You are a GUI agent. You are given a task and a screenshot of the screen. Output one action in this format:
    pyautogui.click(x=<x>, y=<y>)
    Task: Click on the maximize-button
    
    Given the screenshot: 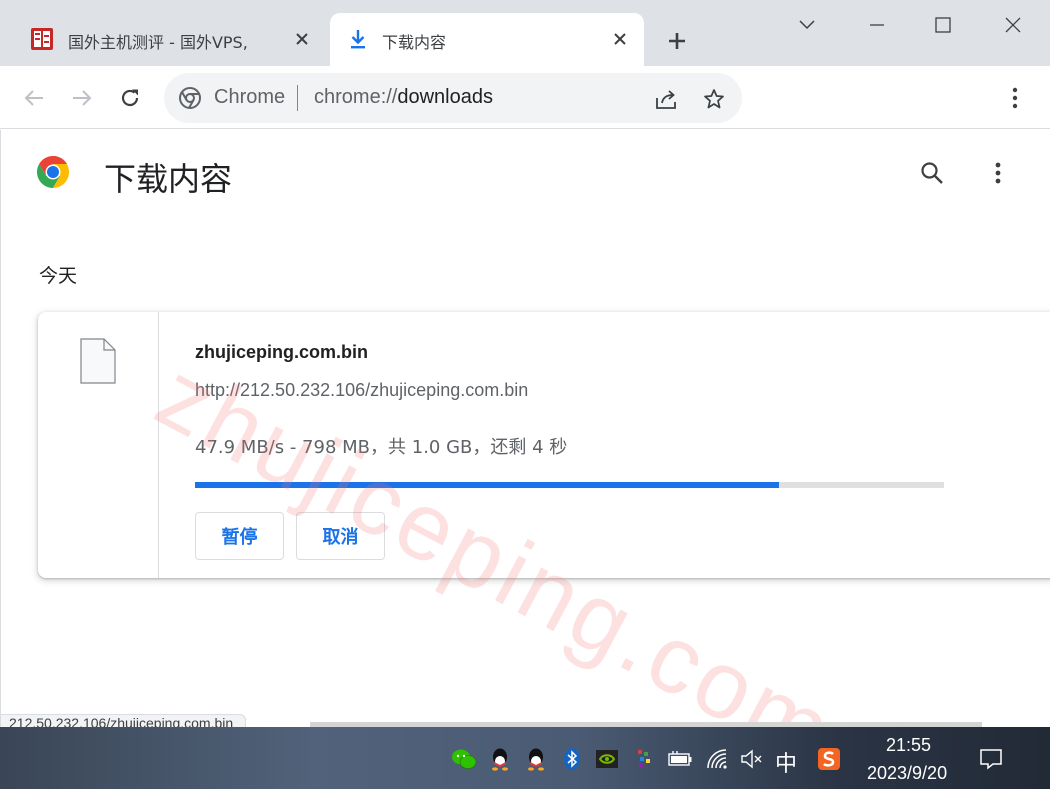 What is the action you would take?
    pyautogui.click(x=943, y=25)
    